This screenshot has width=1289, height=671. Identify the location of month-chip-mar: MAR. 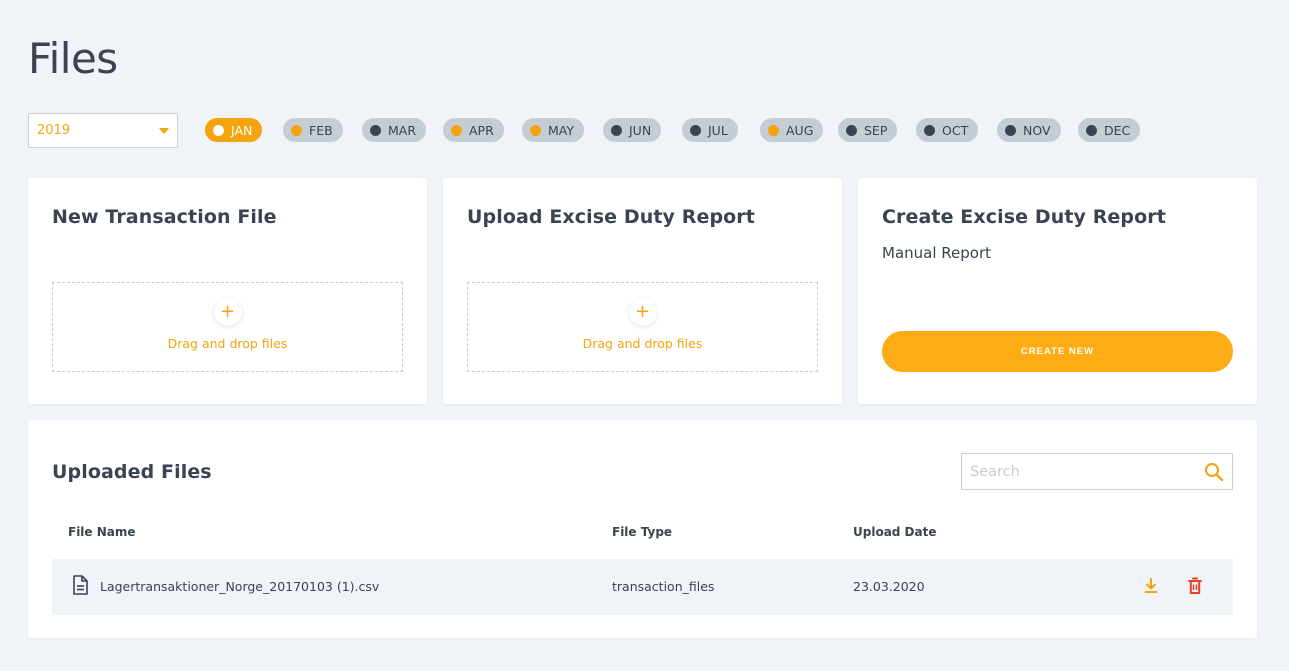
(394, 130).